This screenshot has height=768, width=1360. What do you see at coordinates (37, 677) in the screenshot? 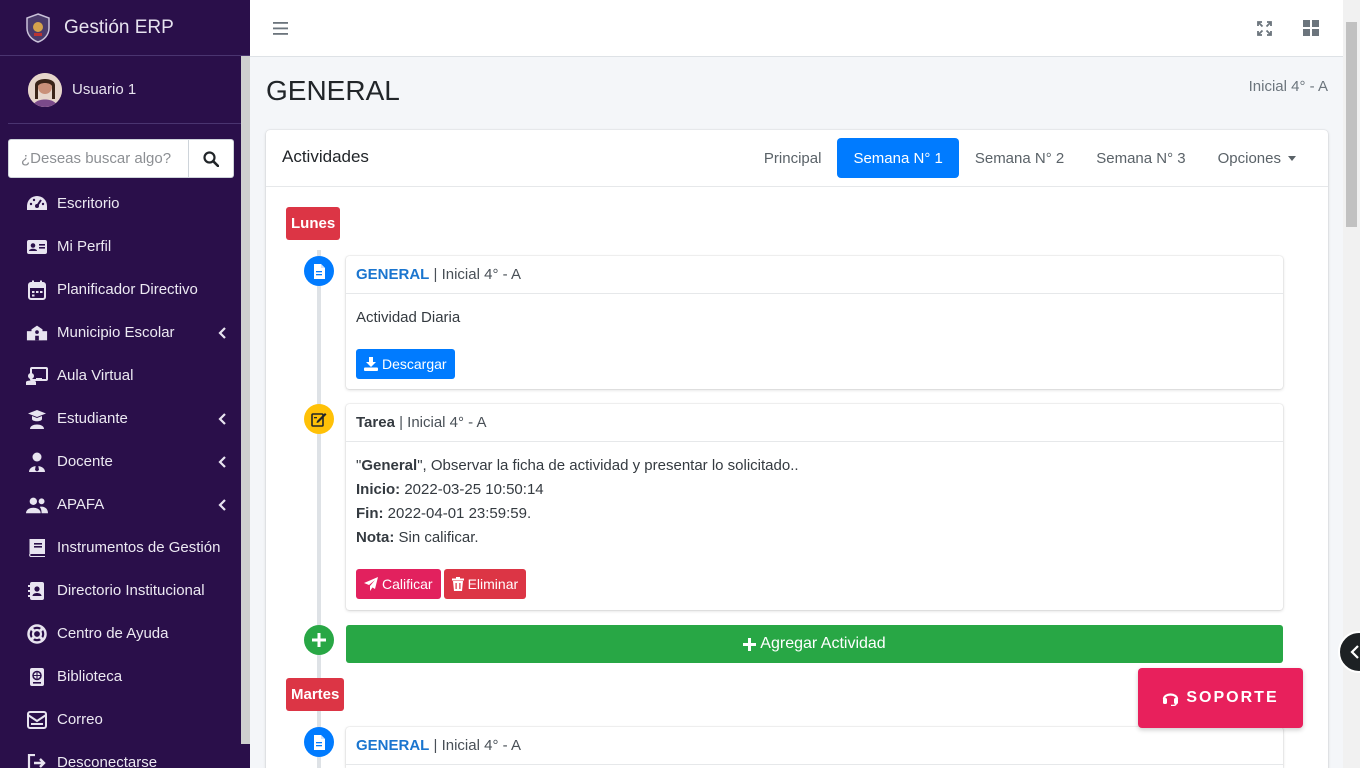
I see `book-reader-icon` at bounding box center [37, 677].